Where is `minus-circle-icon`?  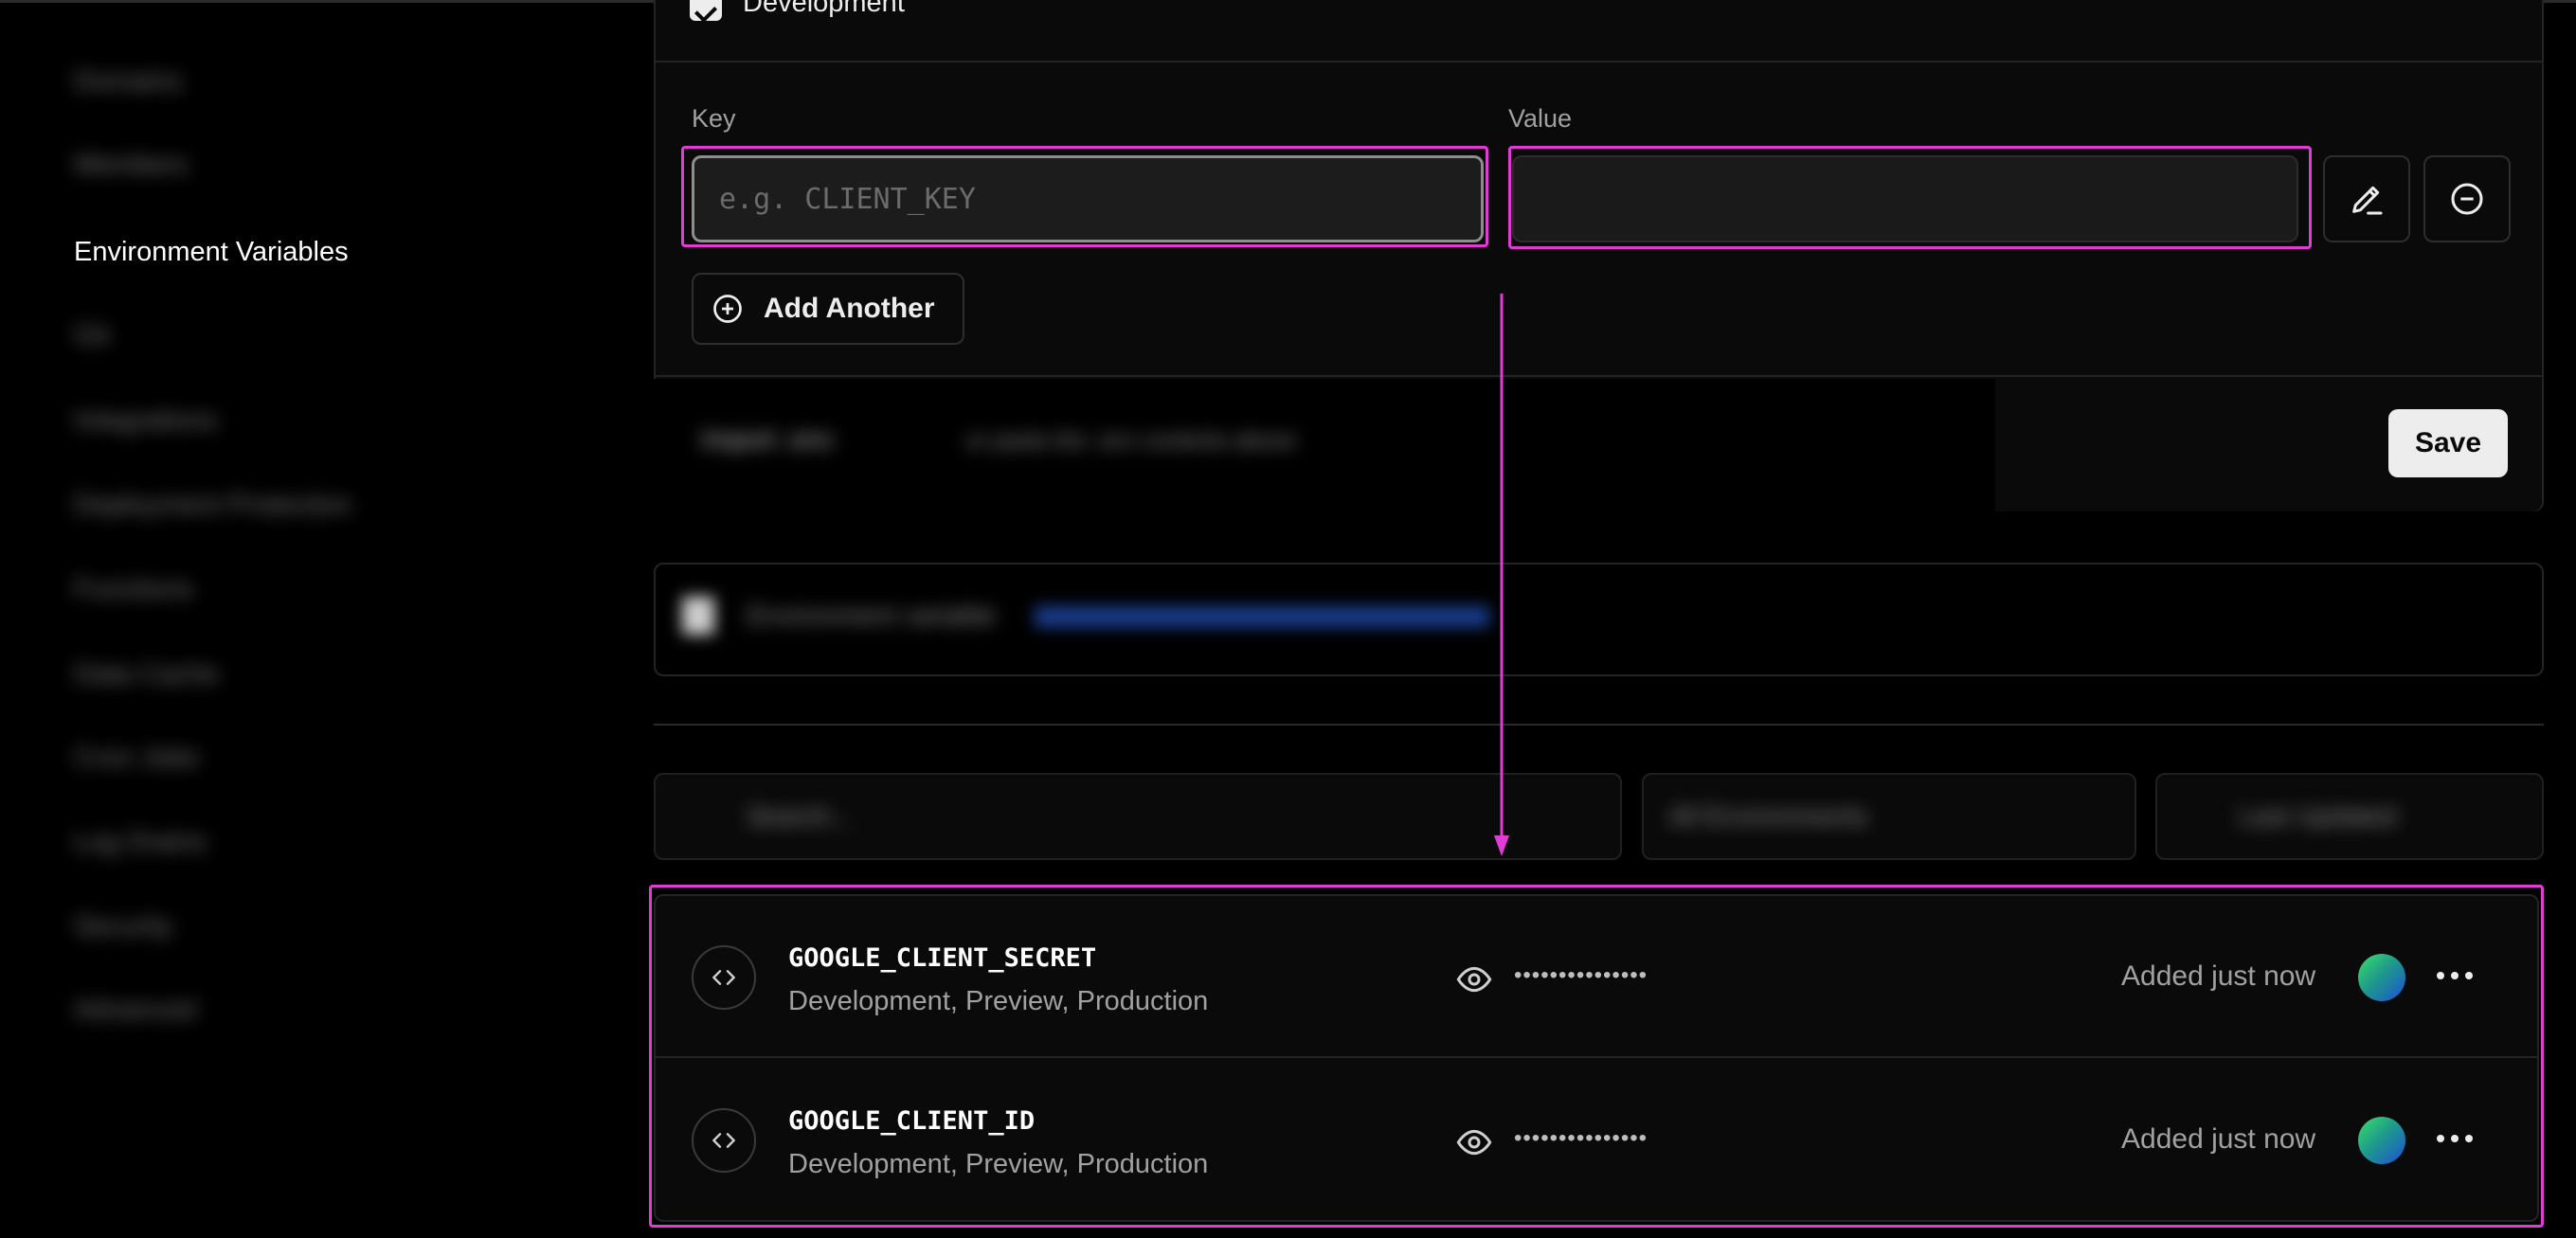
minus-circle-icon is located at coordinates (2467, 199).